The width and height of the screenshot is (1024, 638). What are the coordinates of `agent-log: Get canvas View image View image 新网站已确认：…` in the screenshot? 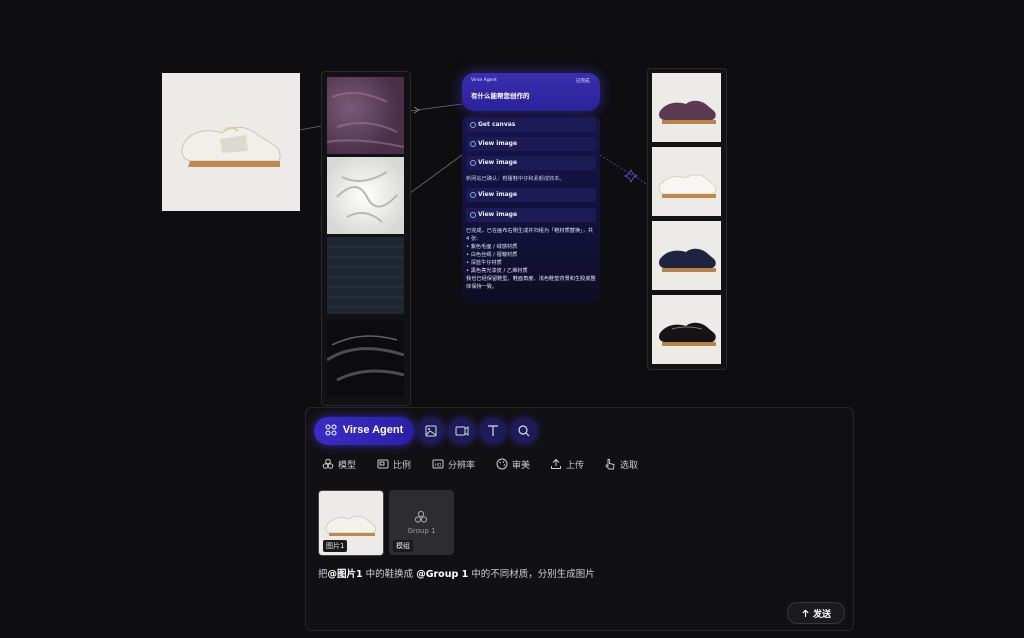 It's located at (531, 209).